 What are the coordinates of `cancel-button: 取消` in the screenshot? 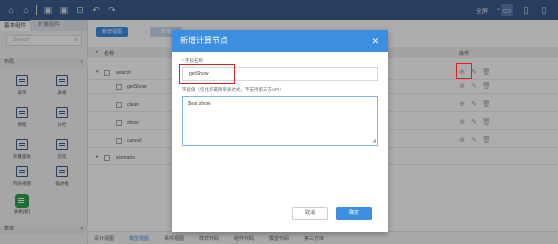 It's located at (310, 213).